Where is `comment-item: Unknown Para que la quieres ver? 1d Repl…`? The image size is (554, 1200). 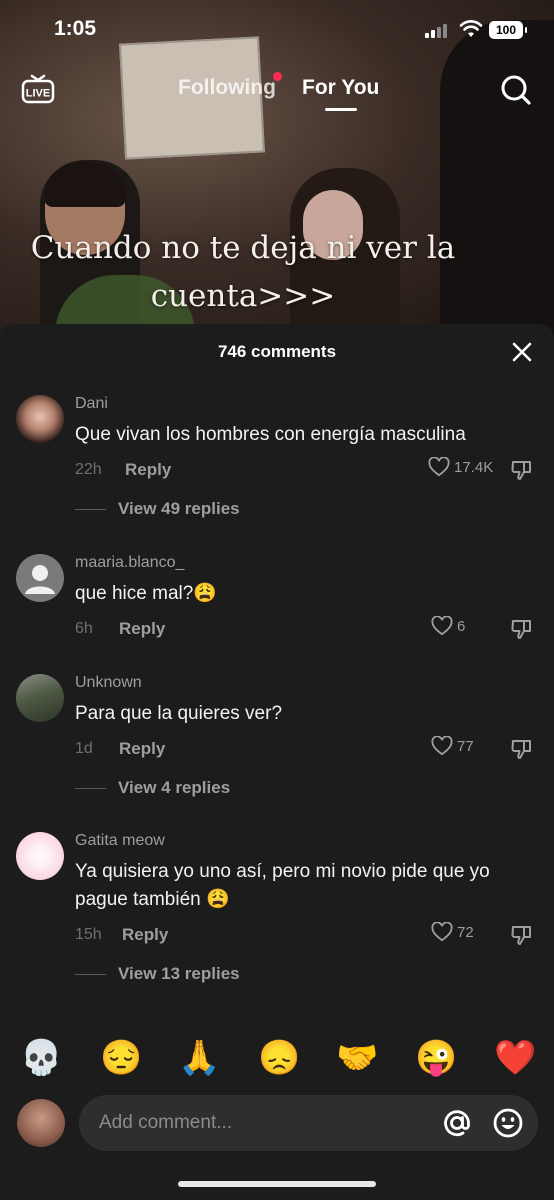 comment-item: Unknown Para que la quieres ver? 1d Repl… is located at coordinates (277, 739).